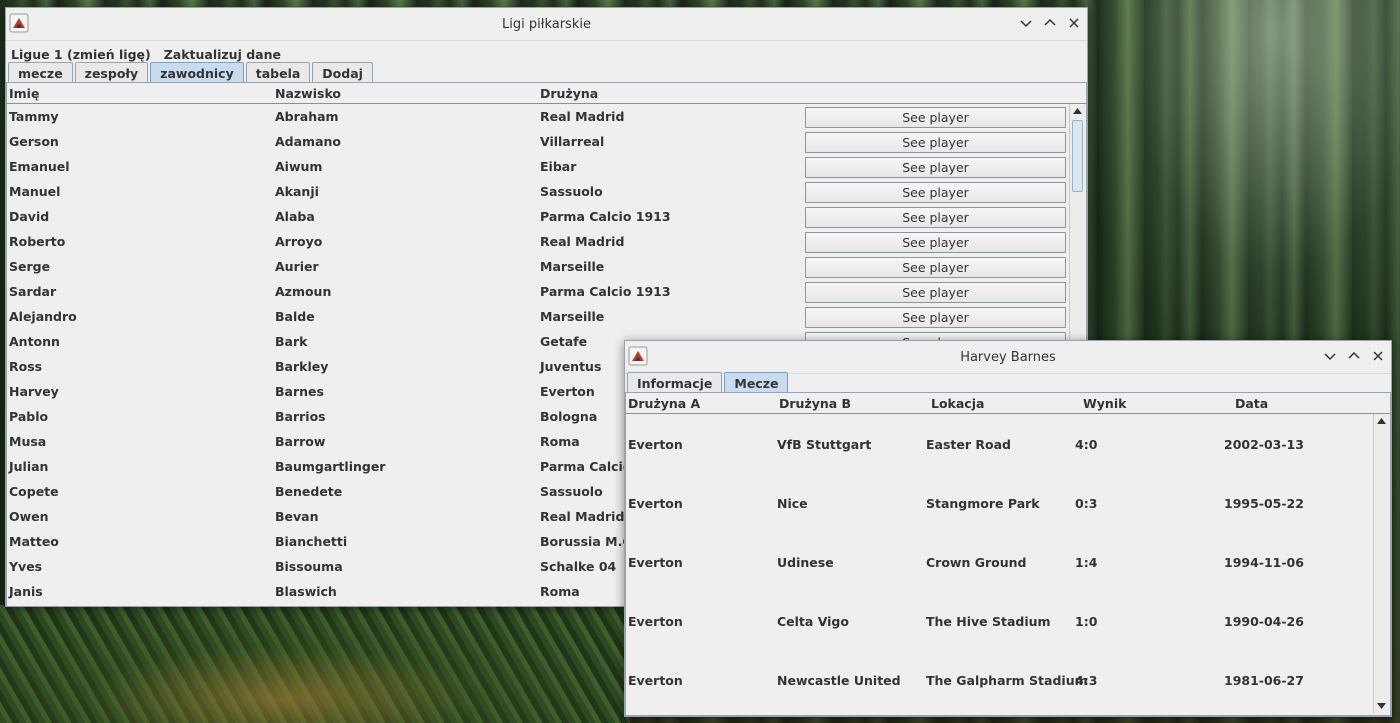 The image size is (1400, 723). What do you see at coordinates (1086, 562) in the screenshot?
I see `match-score: 1:4` at bounding box center [1086, 562].